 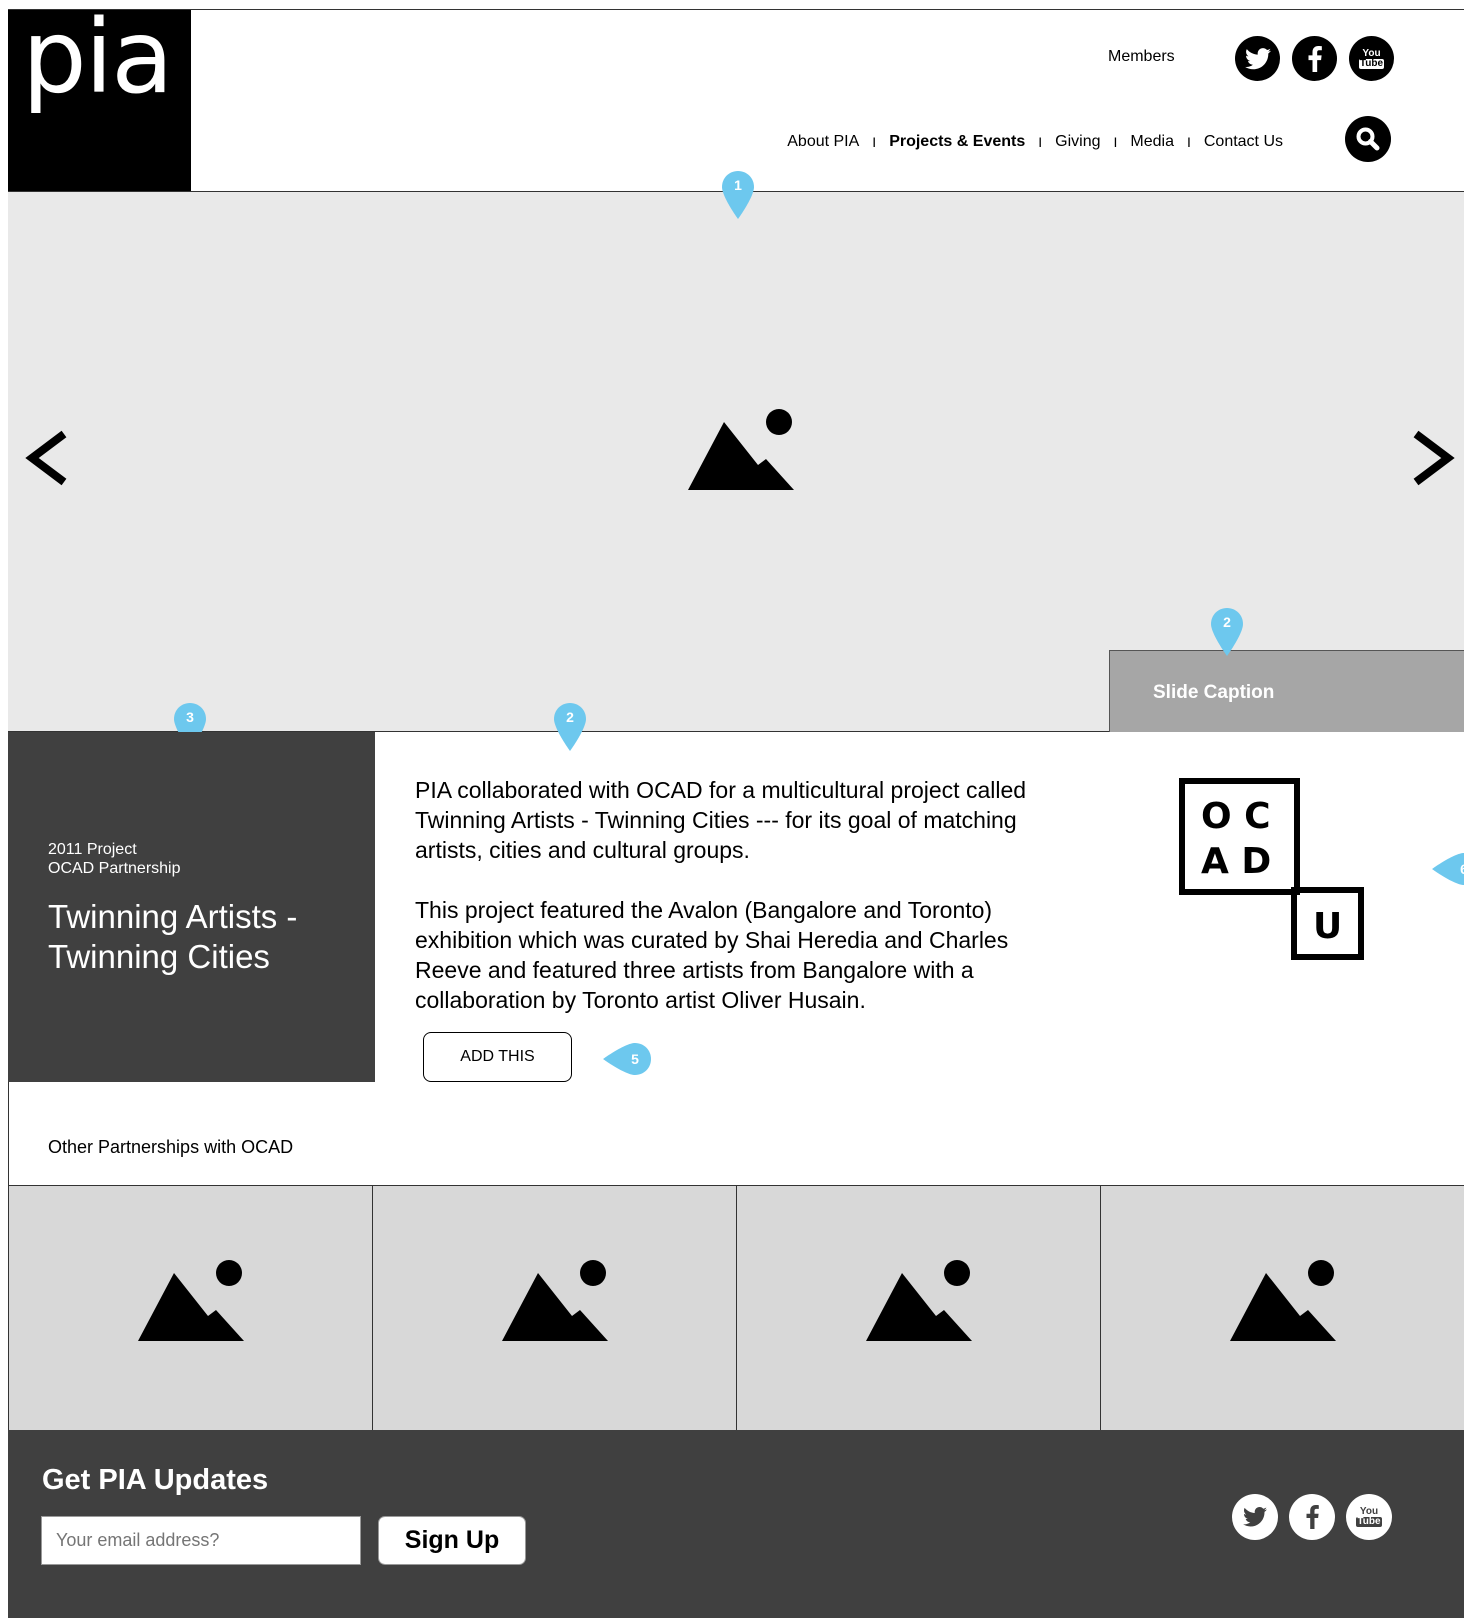 I want to click on annotation-pin: 6, so click(x=1448, y=869).